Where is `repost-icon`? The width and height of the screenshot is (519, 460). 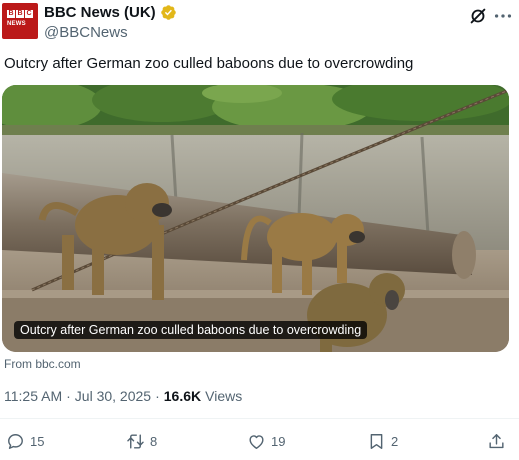
repost-icon is located at coordinates (135, 441).